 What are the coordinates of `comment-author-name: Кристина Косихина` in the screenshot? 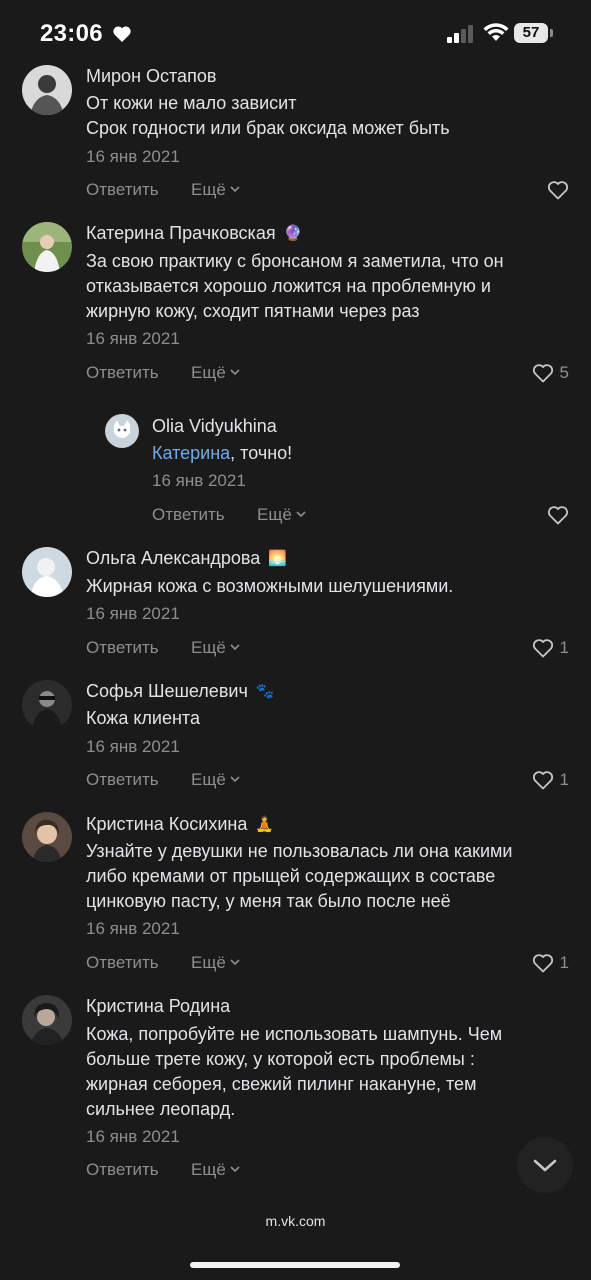 It's located at (166, 824).